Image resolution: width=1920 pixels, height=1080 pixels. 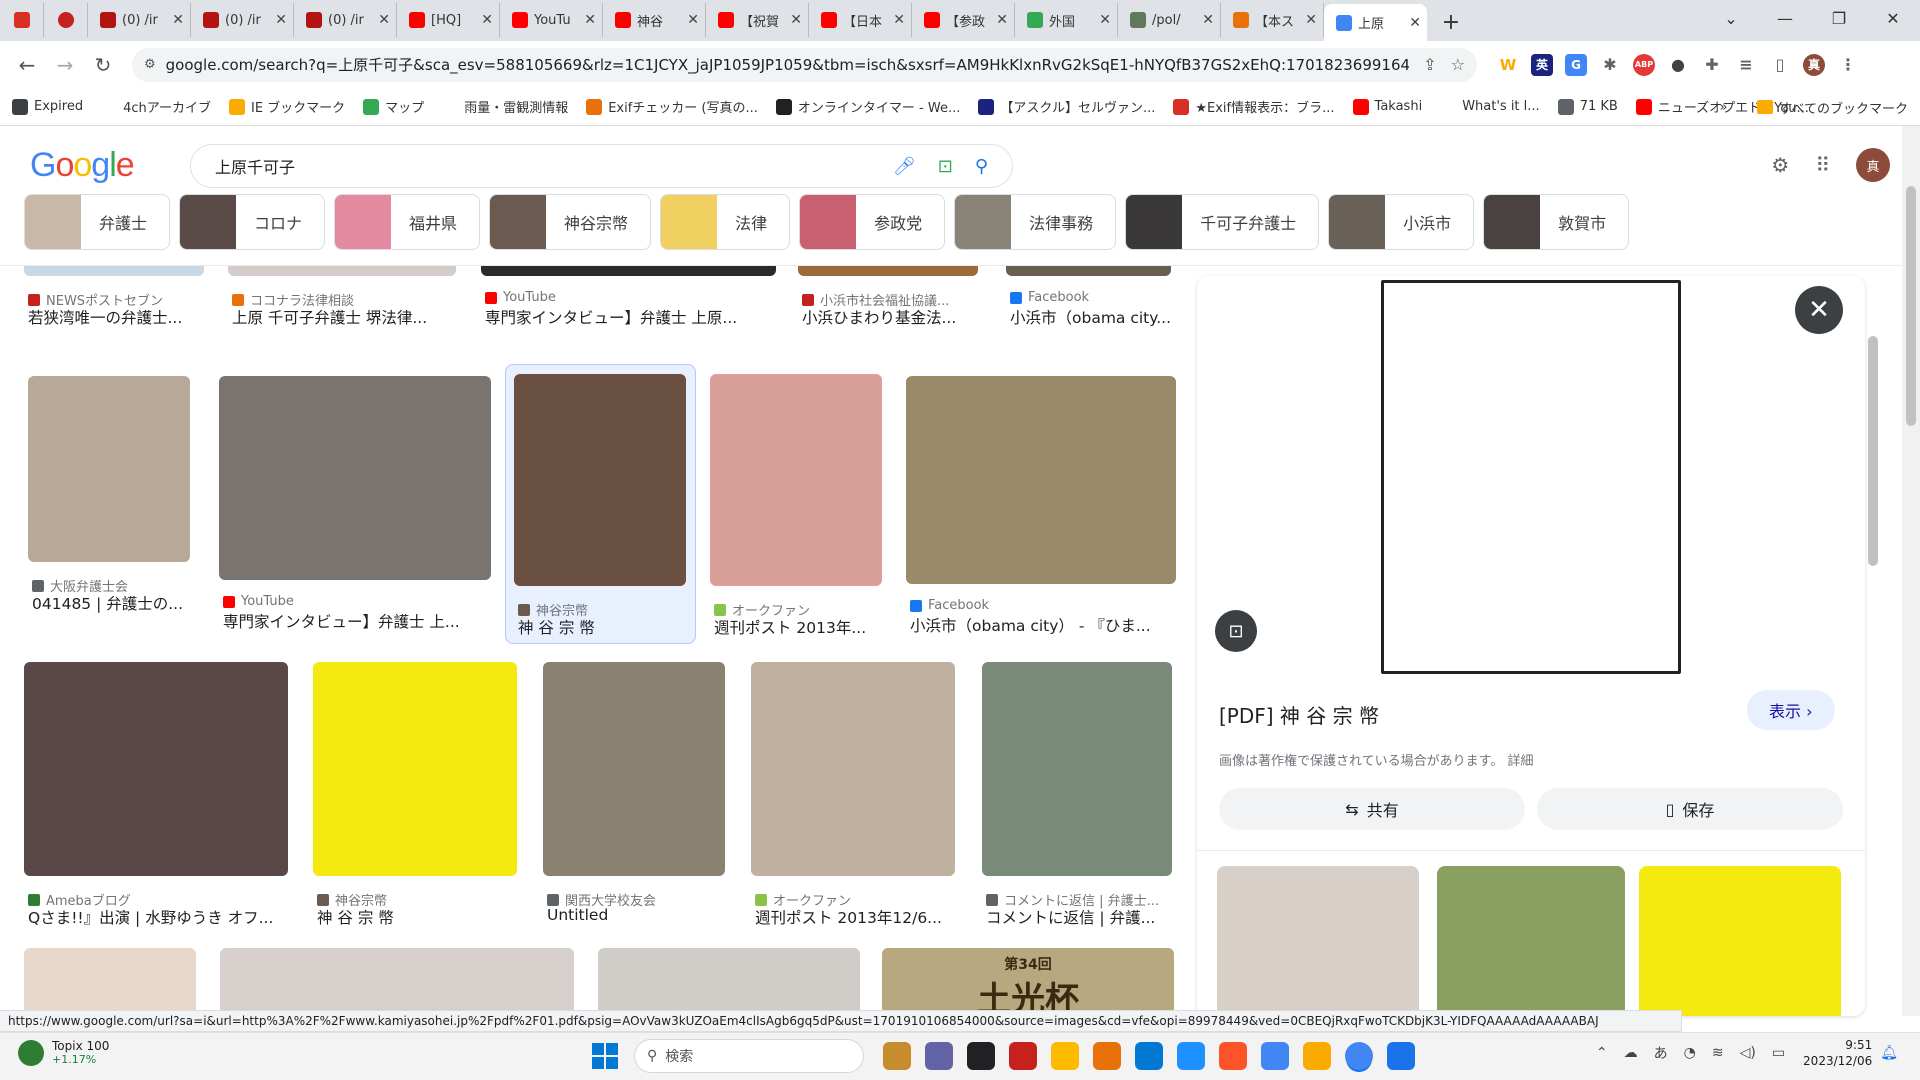 What do you see at coordinates (725, 222) in the screenshot?
I see `related-chip: 法律` at bounding box center [725, 222].